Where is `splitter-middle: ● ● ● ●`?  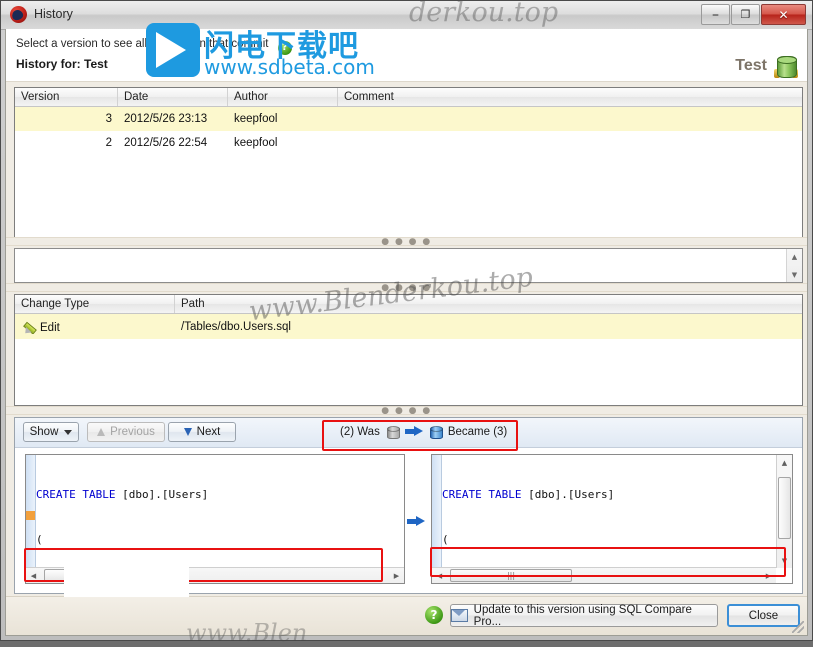
splitter-middle: ● ● ● ● is located at coordinates (406, 287).